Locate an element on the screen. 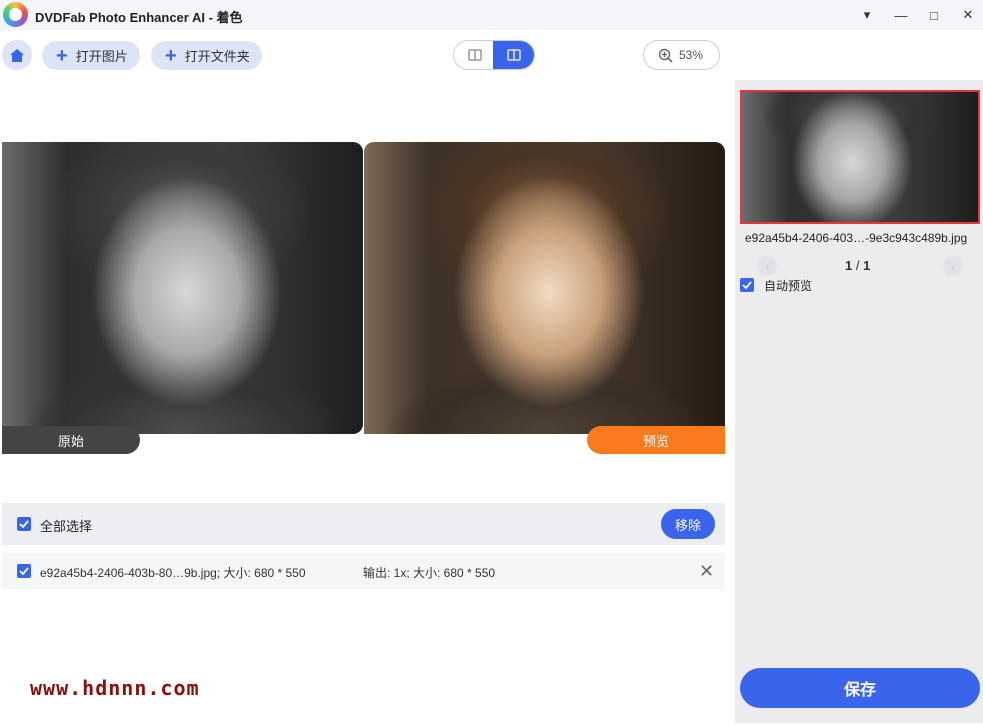  prev-page-button: ‹ is located at coordinates (767, 266).